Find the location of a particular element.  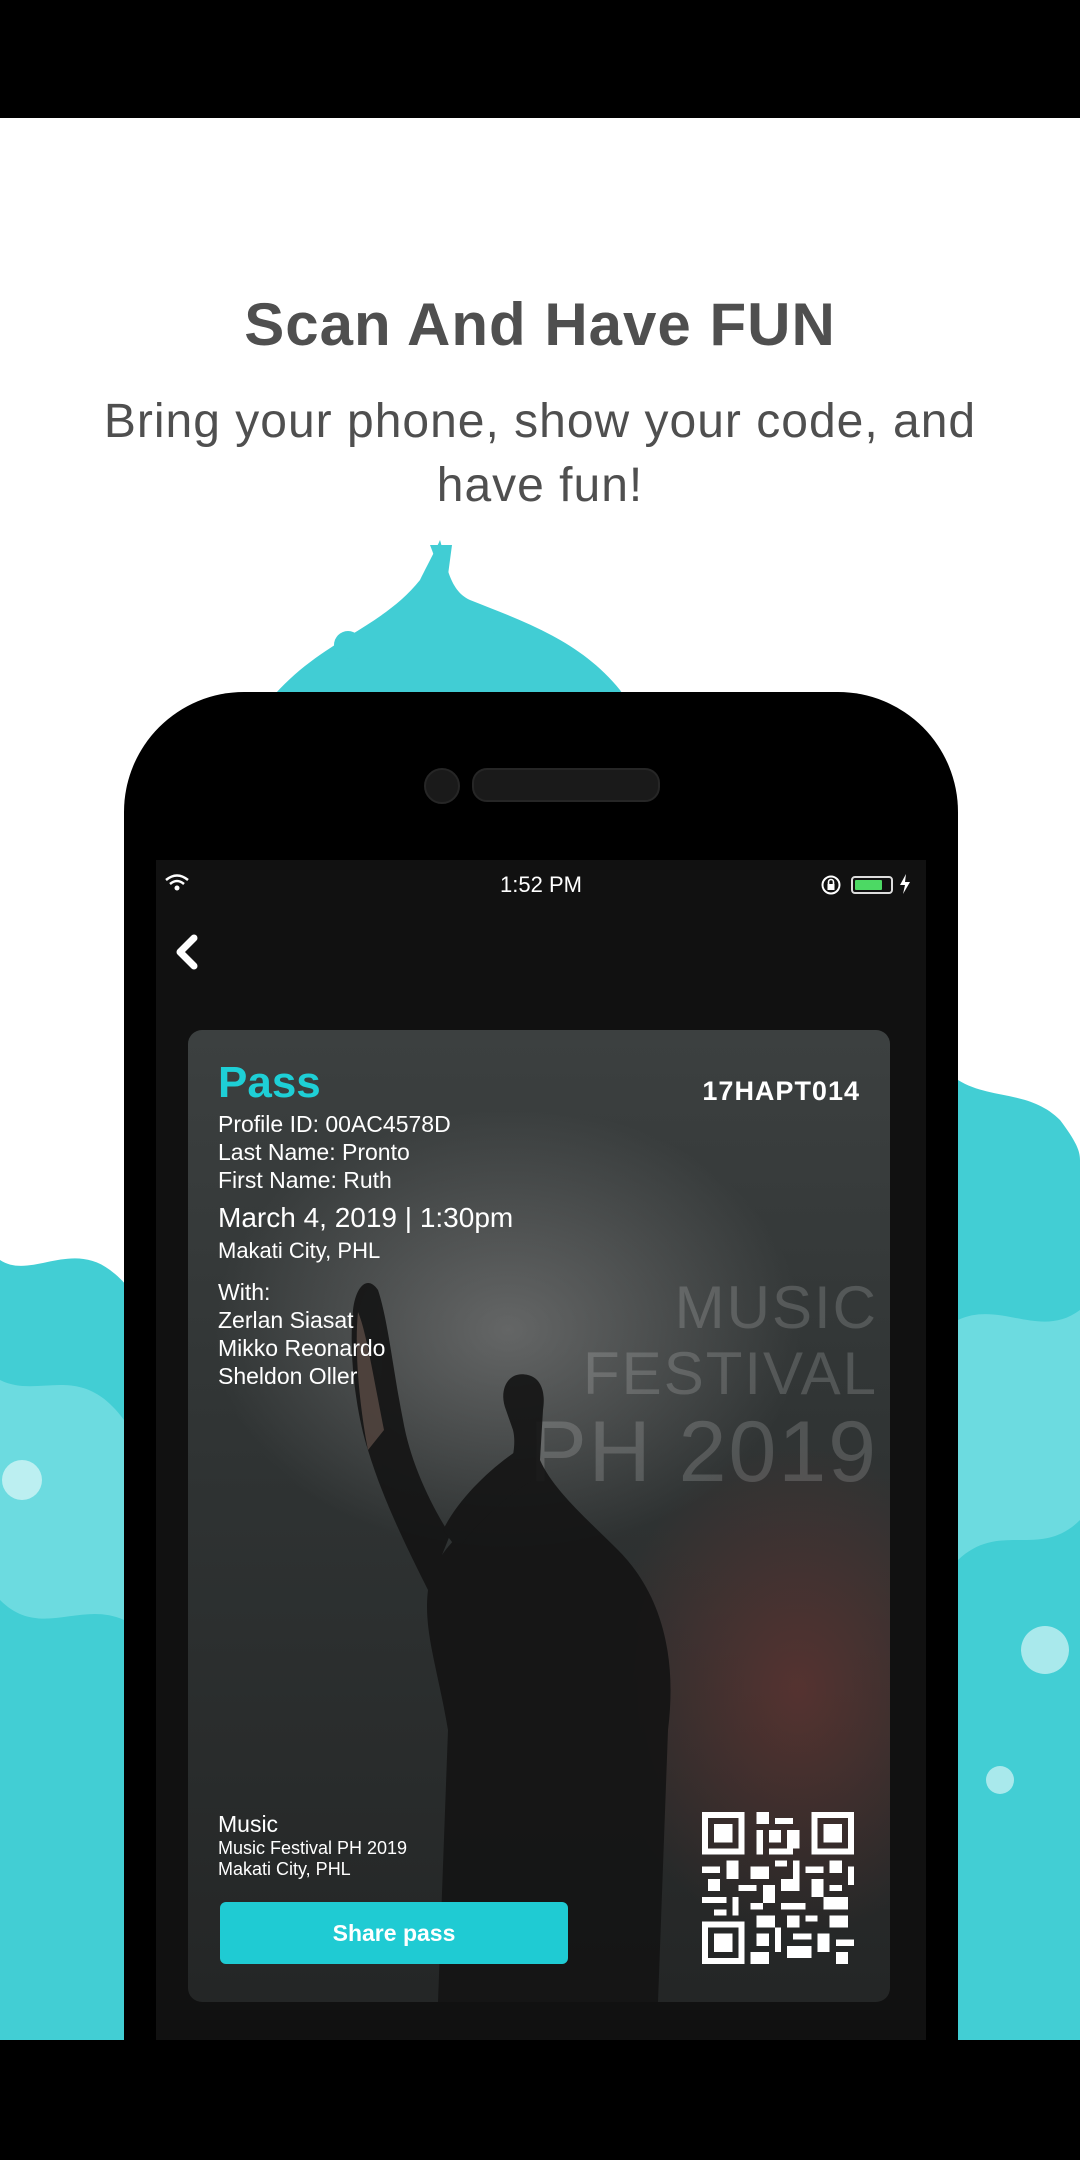

battery-icon is located at coordinates (872, 885).